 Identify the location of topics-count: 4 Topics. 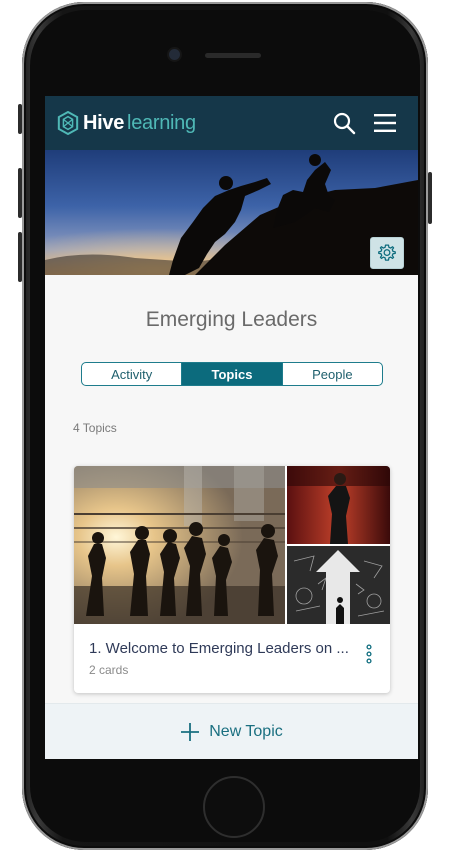
(95, 428).